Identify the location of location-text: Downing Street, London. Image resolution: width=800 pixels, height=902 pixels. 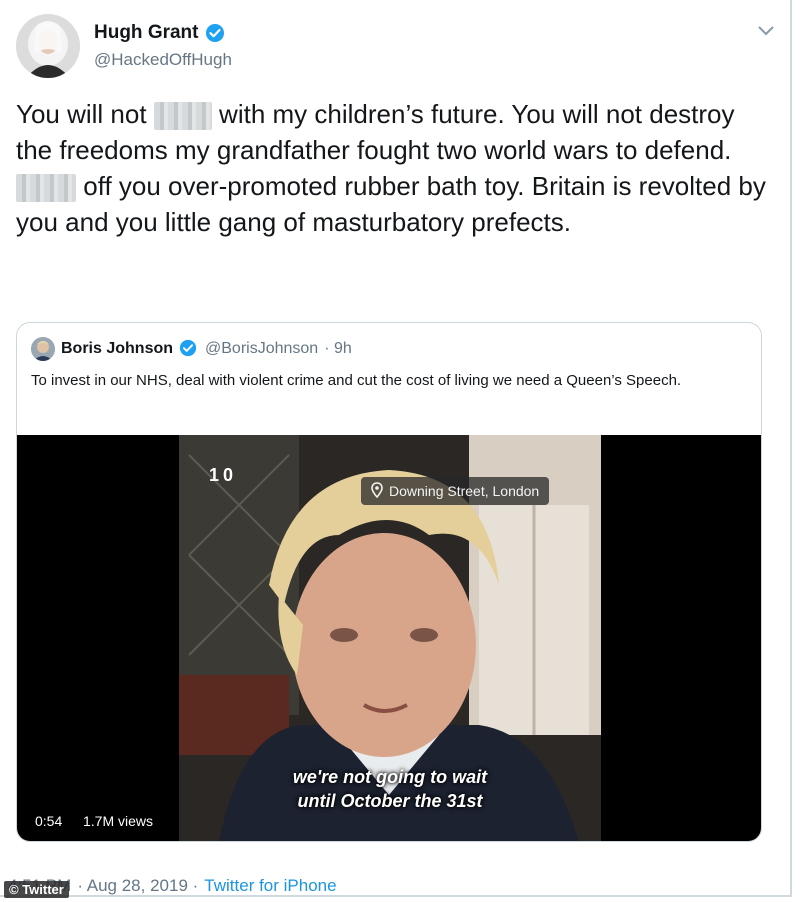
(464, 491).